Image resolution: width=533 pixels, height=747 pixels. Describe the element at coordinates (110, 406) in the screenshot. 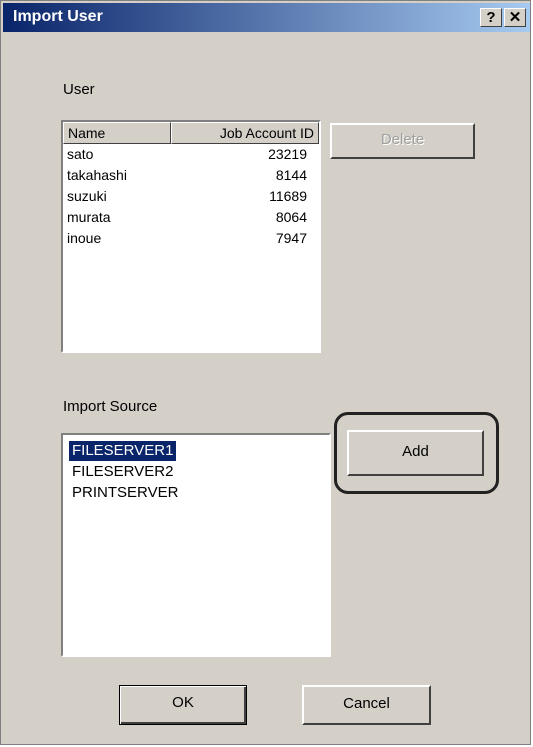

I see `import-source-label: Import Source` at that location.